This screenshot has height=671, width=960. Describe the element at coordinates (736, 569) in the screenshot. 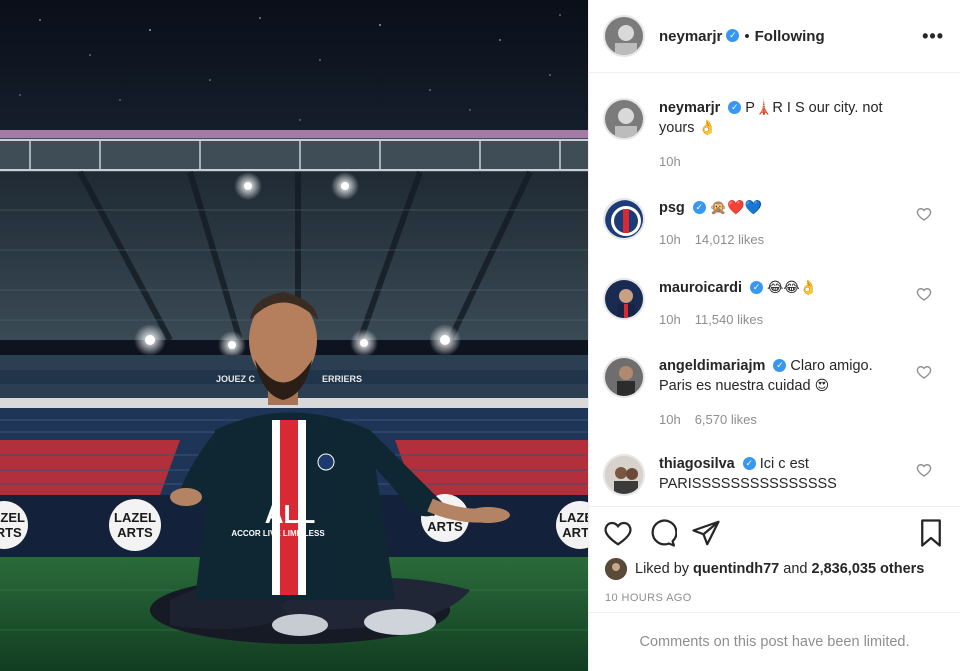

I see `liked-by-user: quentindh77` at that location.